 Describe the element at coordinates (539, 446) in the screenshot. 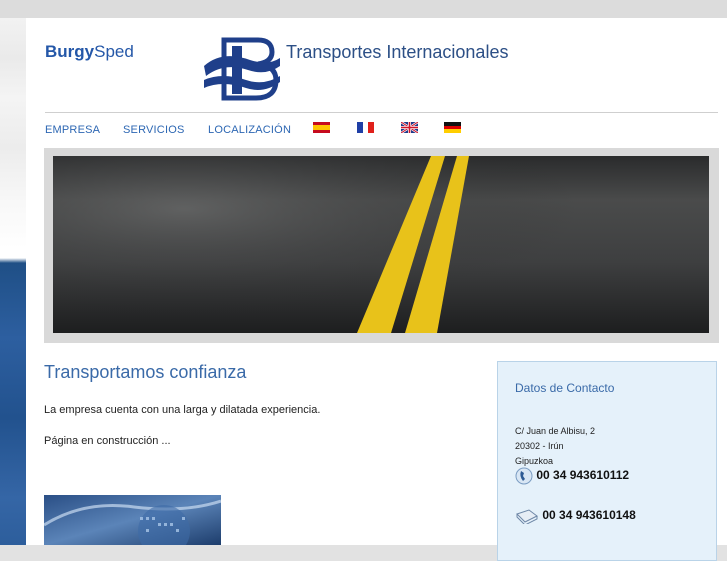

I see `address-city: 20302 - Irún` at that location.